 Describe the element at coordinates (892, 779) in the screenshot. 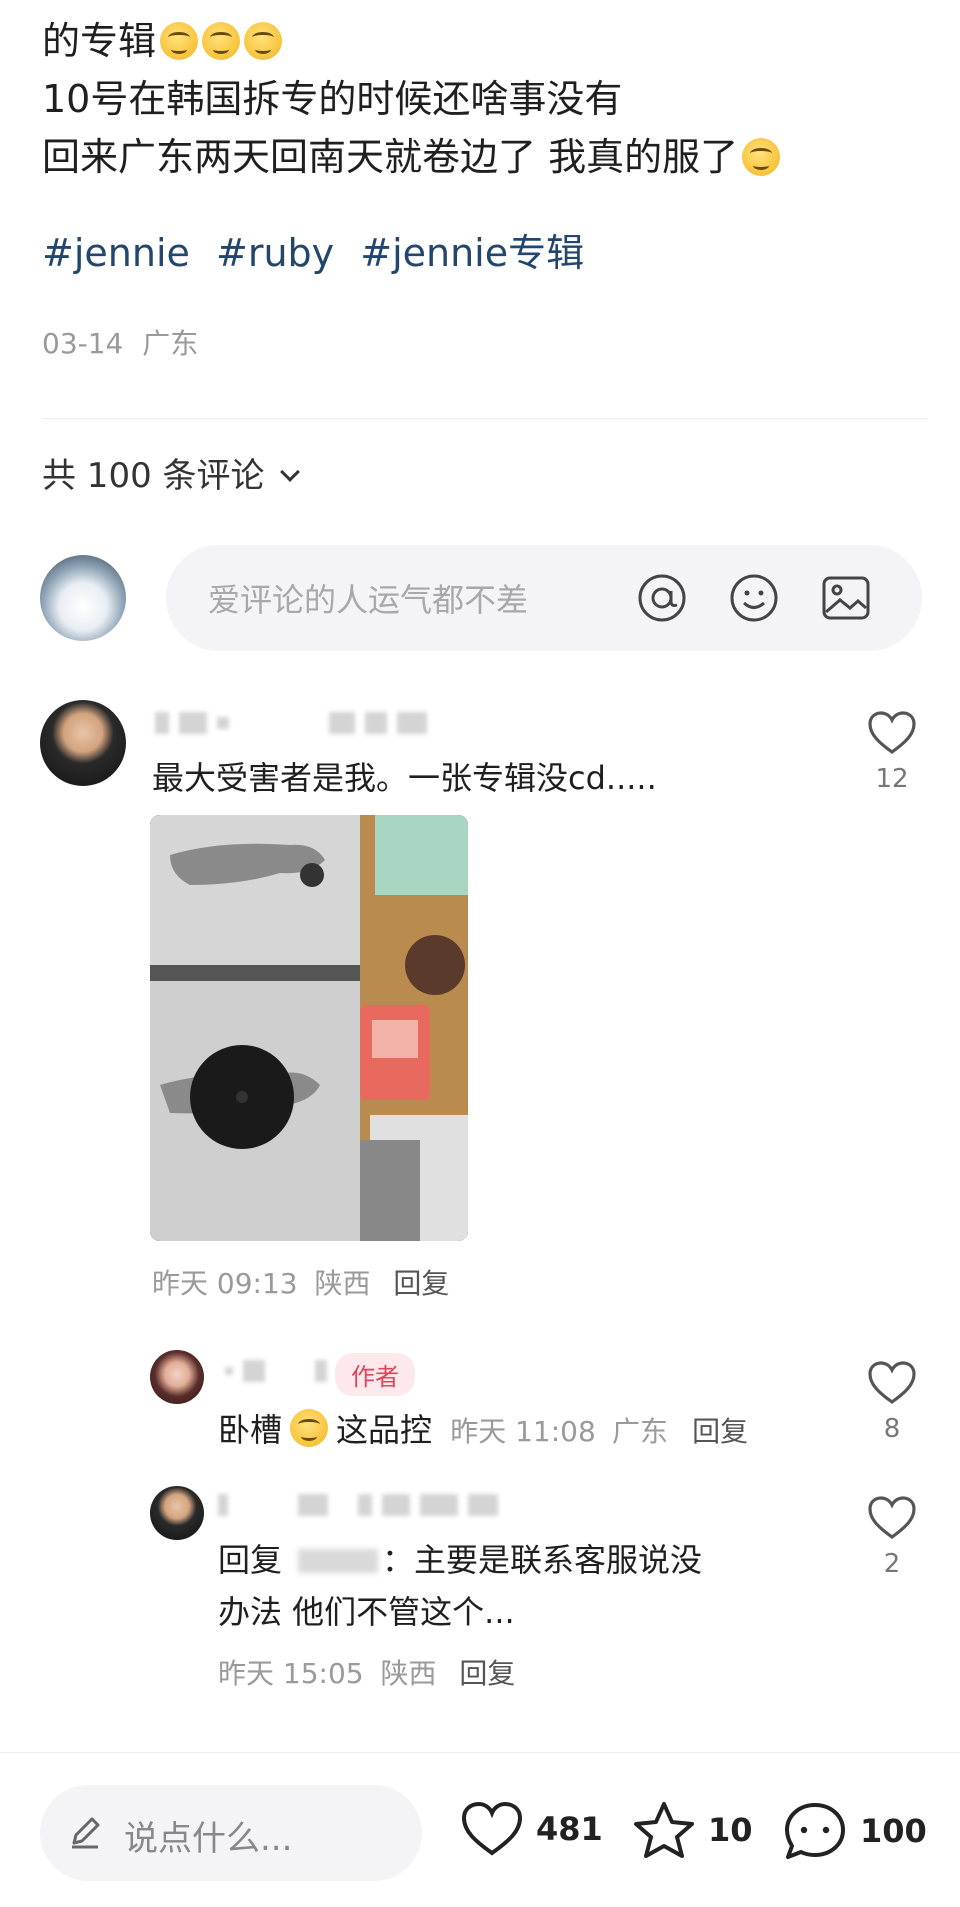

I see `comment-like-count: 12` at that location.